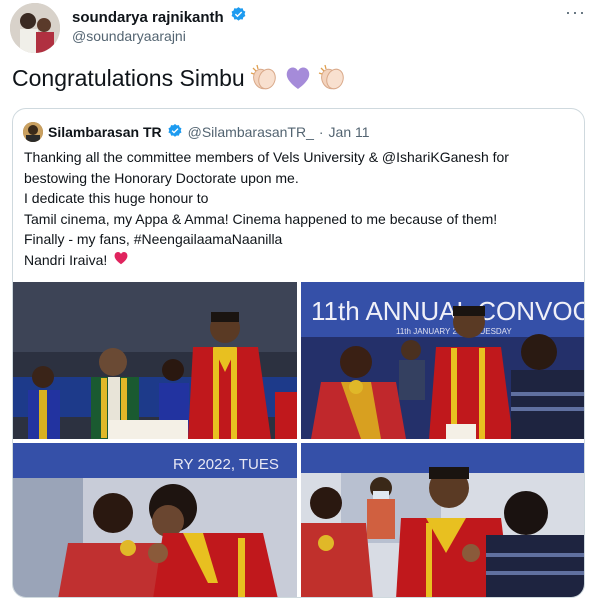 Image resolution: width=600 pixels, height=600 pixels. I want to click on red-heart-icon, so click(121, 261).